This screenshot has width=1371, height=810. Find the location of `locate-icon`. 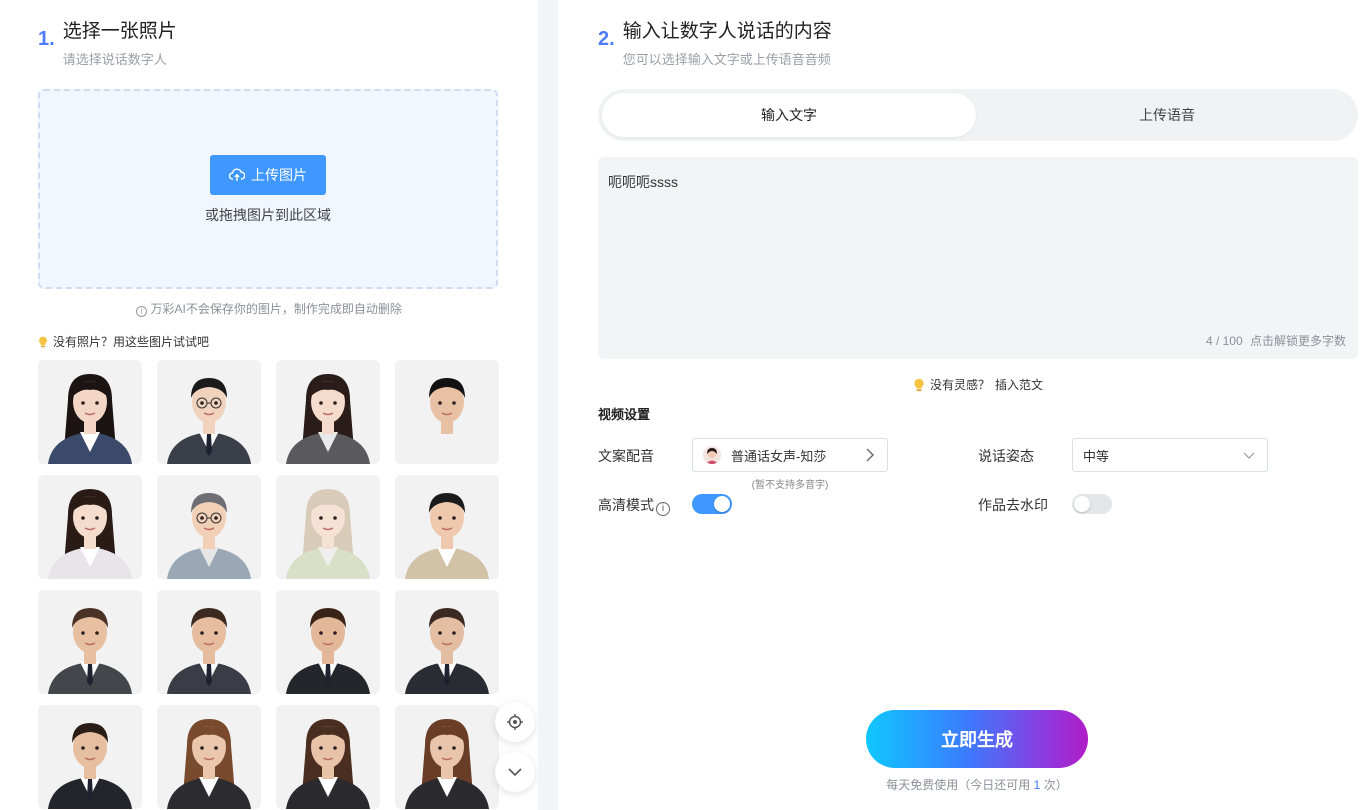

locate-icon is located at coordinates (515, 722).